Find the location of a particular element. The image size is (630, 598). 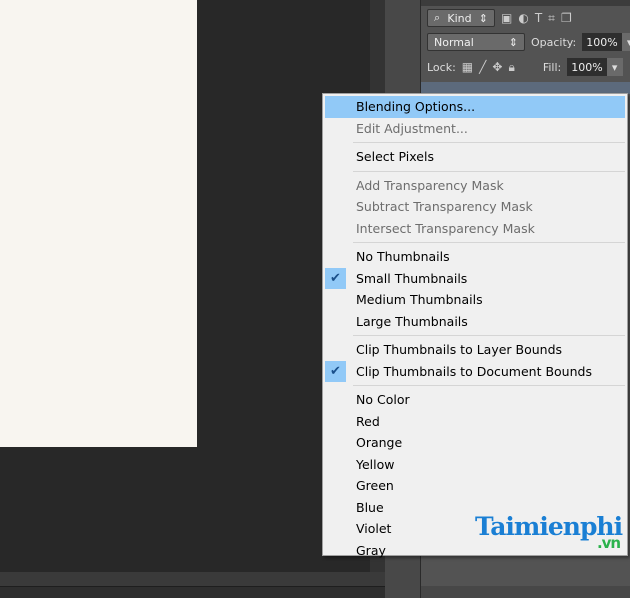

lock-transparency-icon: ▦ is located at coordinates (467, 67).